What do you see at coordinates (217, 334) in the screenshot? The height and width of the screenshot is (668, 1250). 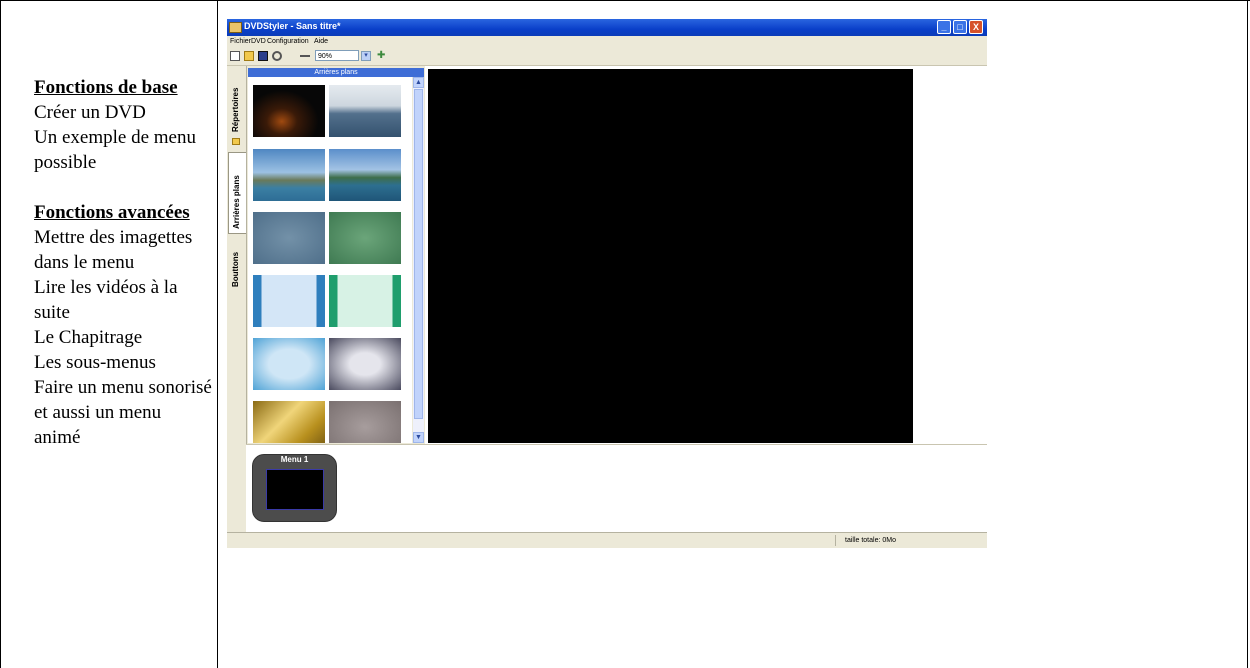 I see `table-column-divider` at bounding box center [217, 334].